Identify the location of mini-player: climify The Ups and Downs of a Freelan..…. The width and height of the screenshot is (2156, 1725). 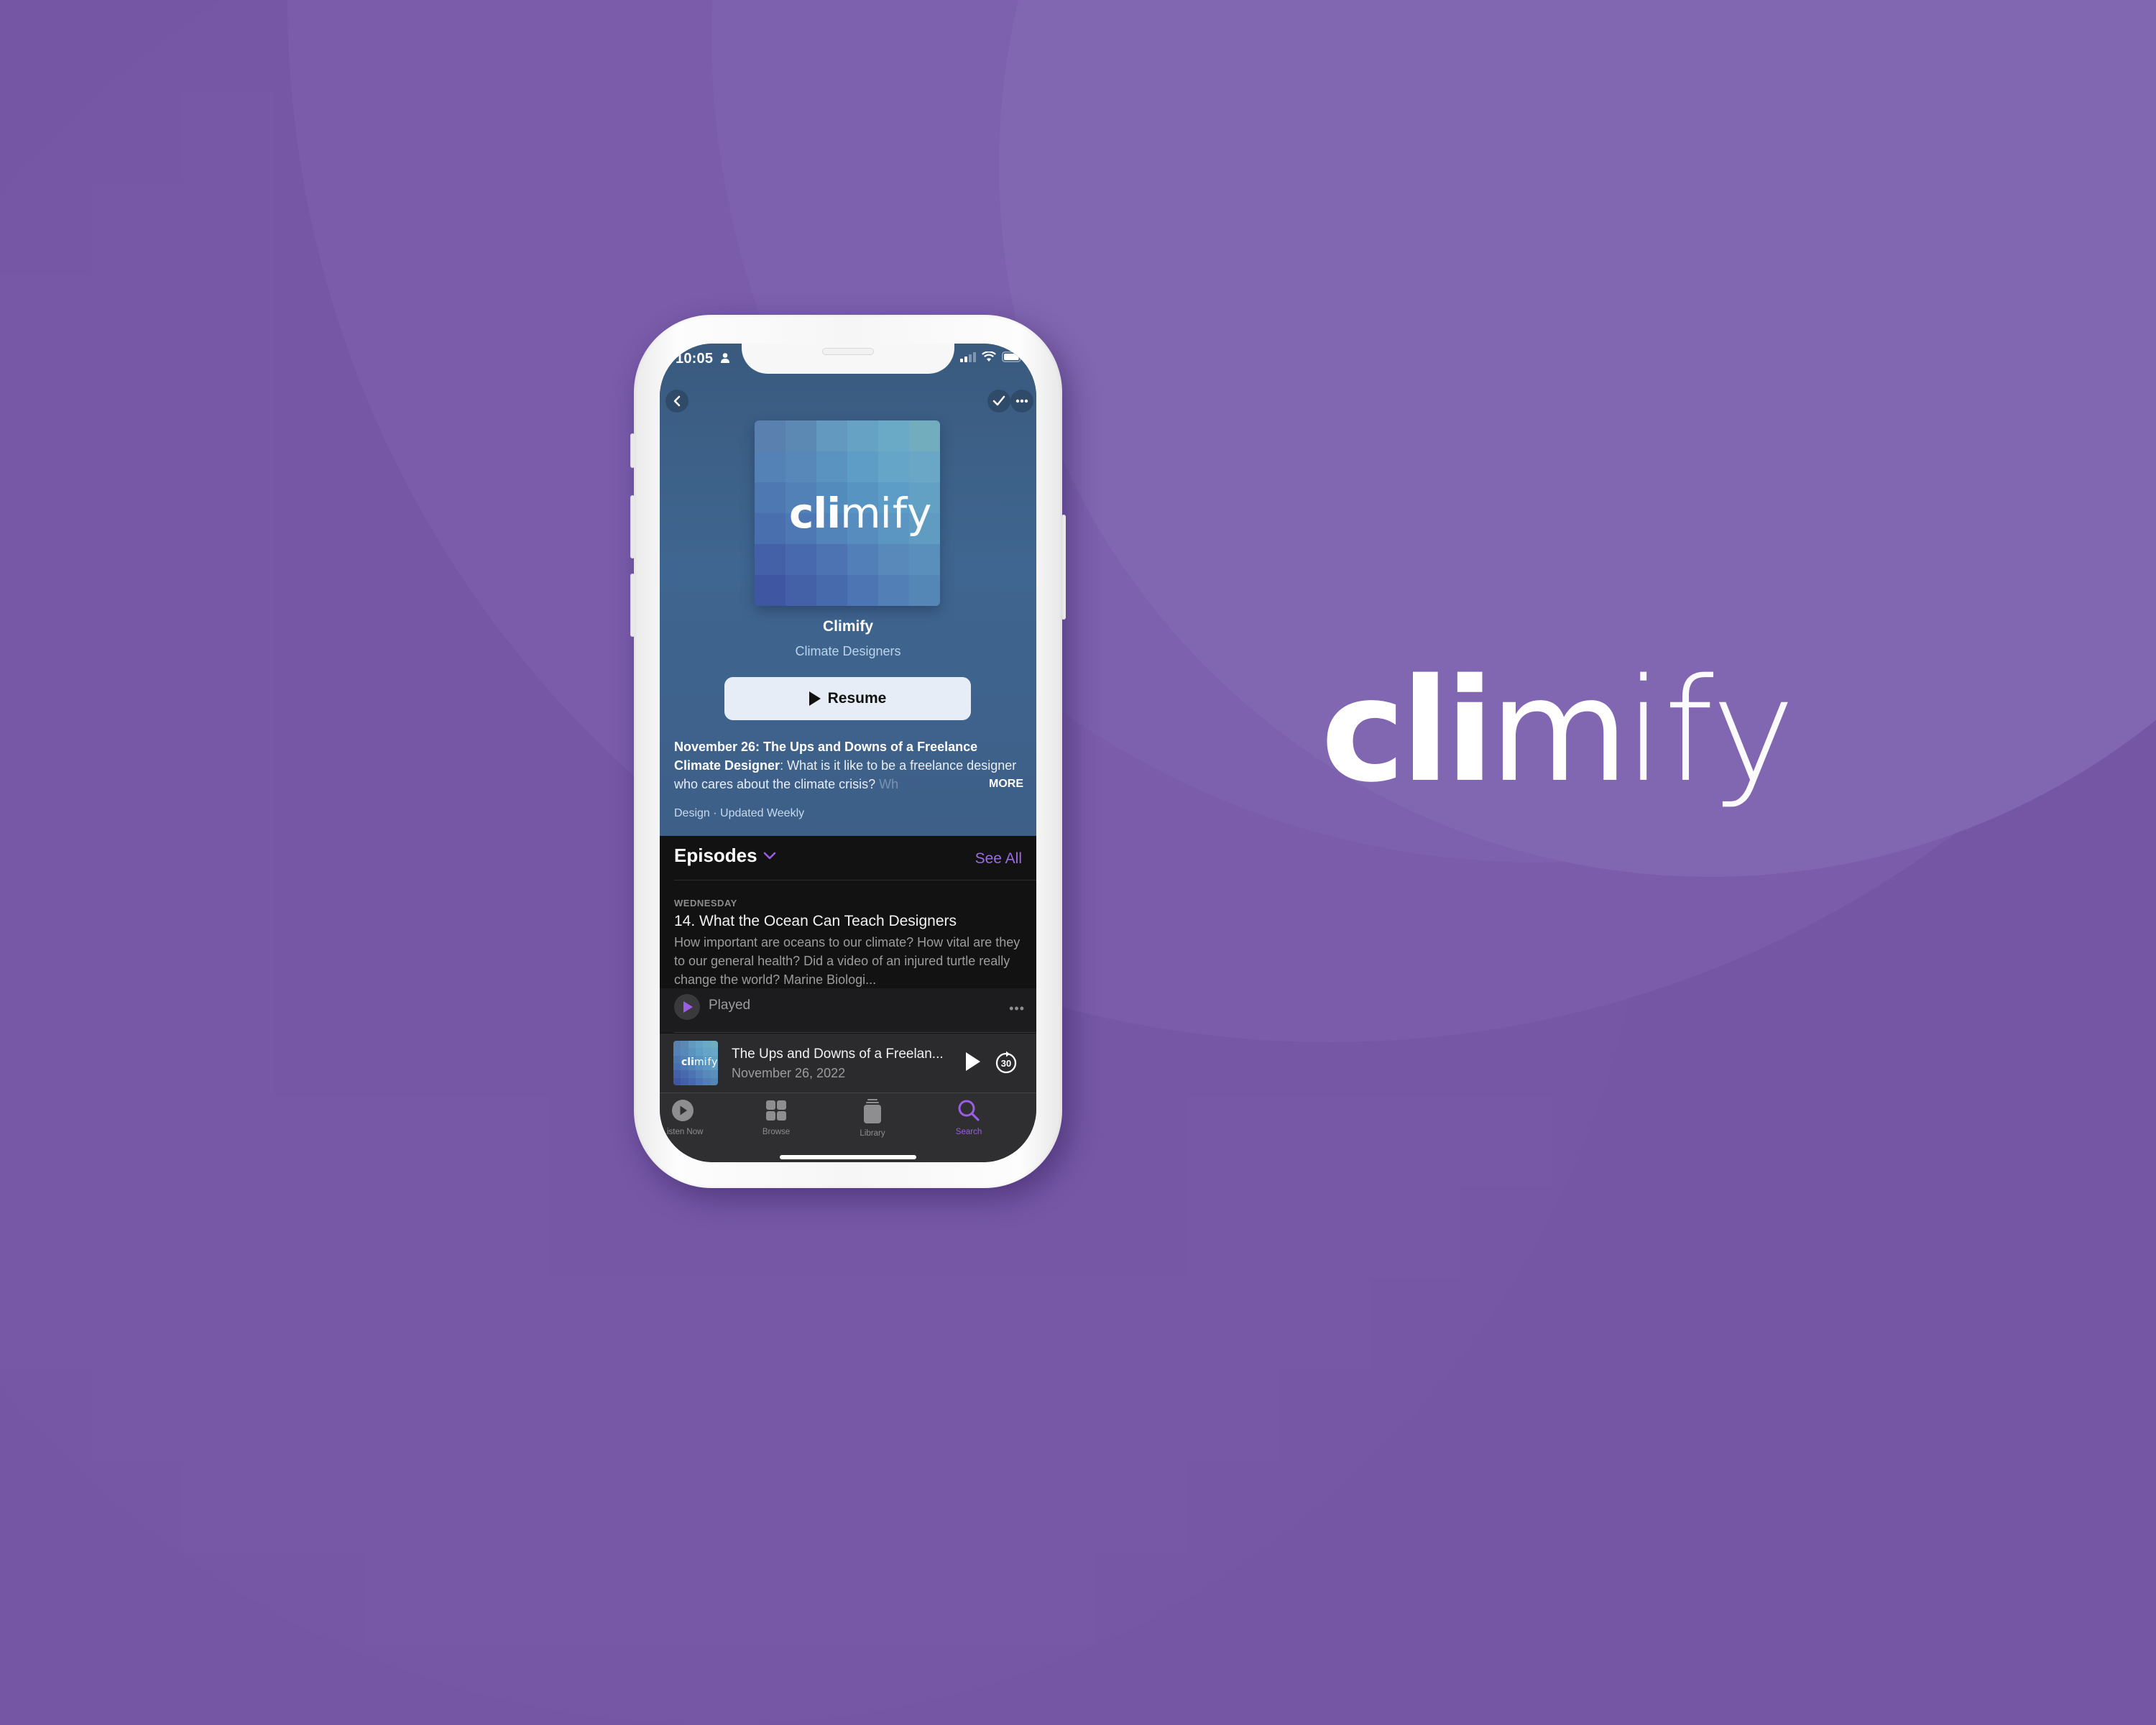
(848, 1063).